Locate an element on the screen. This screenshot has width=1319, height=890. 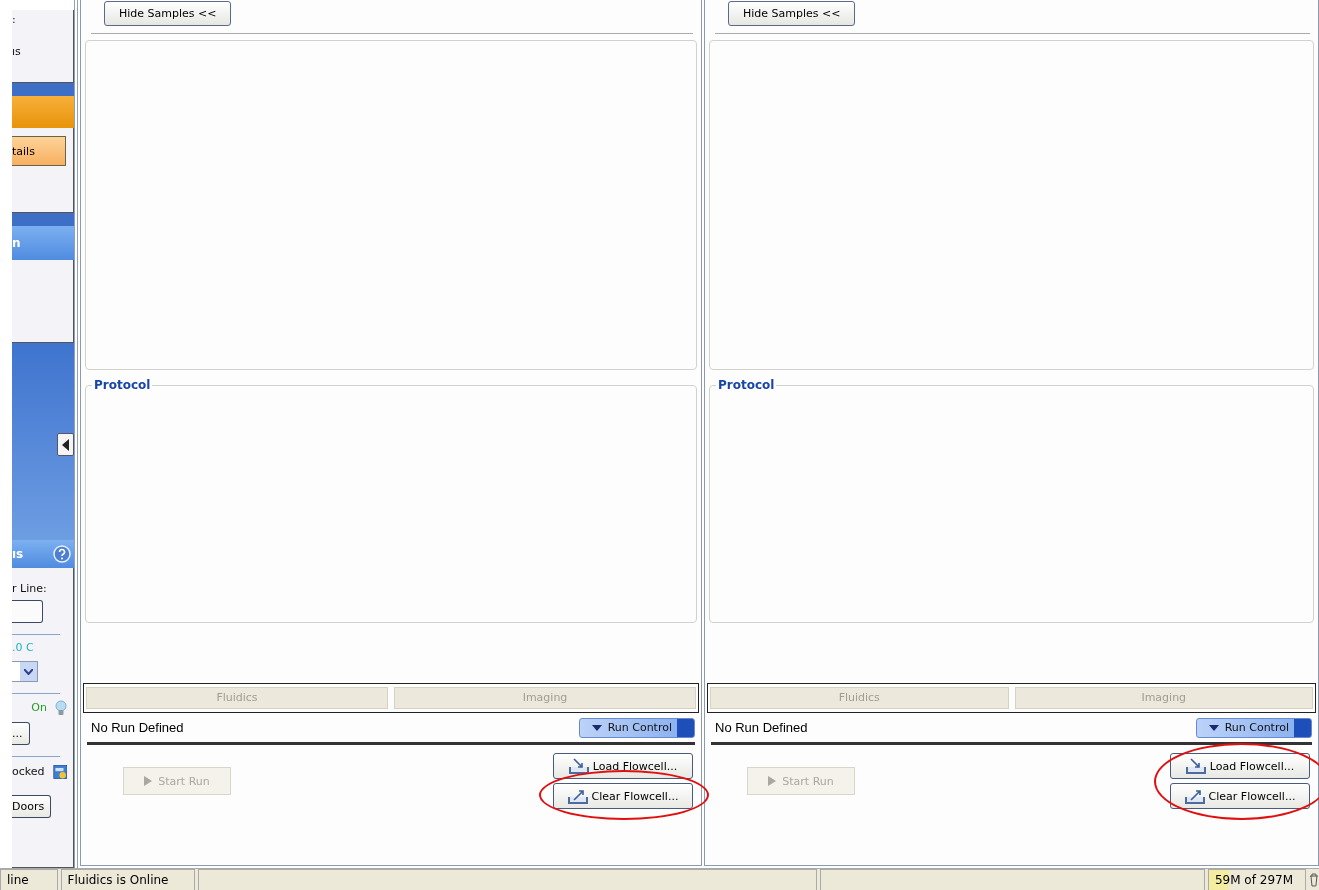
lock-icon is located at coordinates (59, 772).